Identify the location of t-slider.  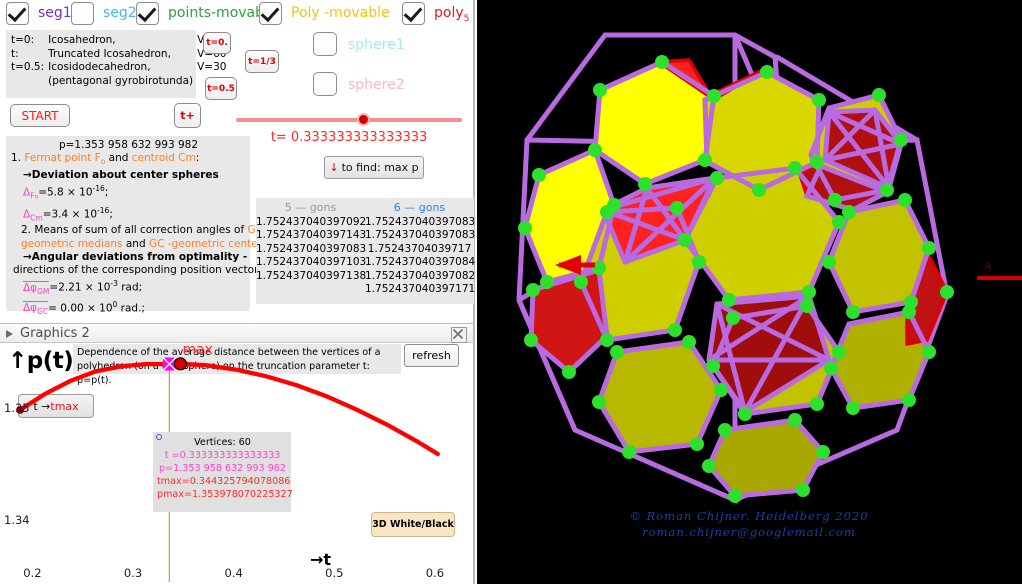
(349, 120).